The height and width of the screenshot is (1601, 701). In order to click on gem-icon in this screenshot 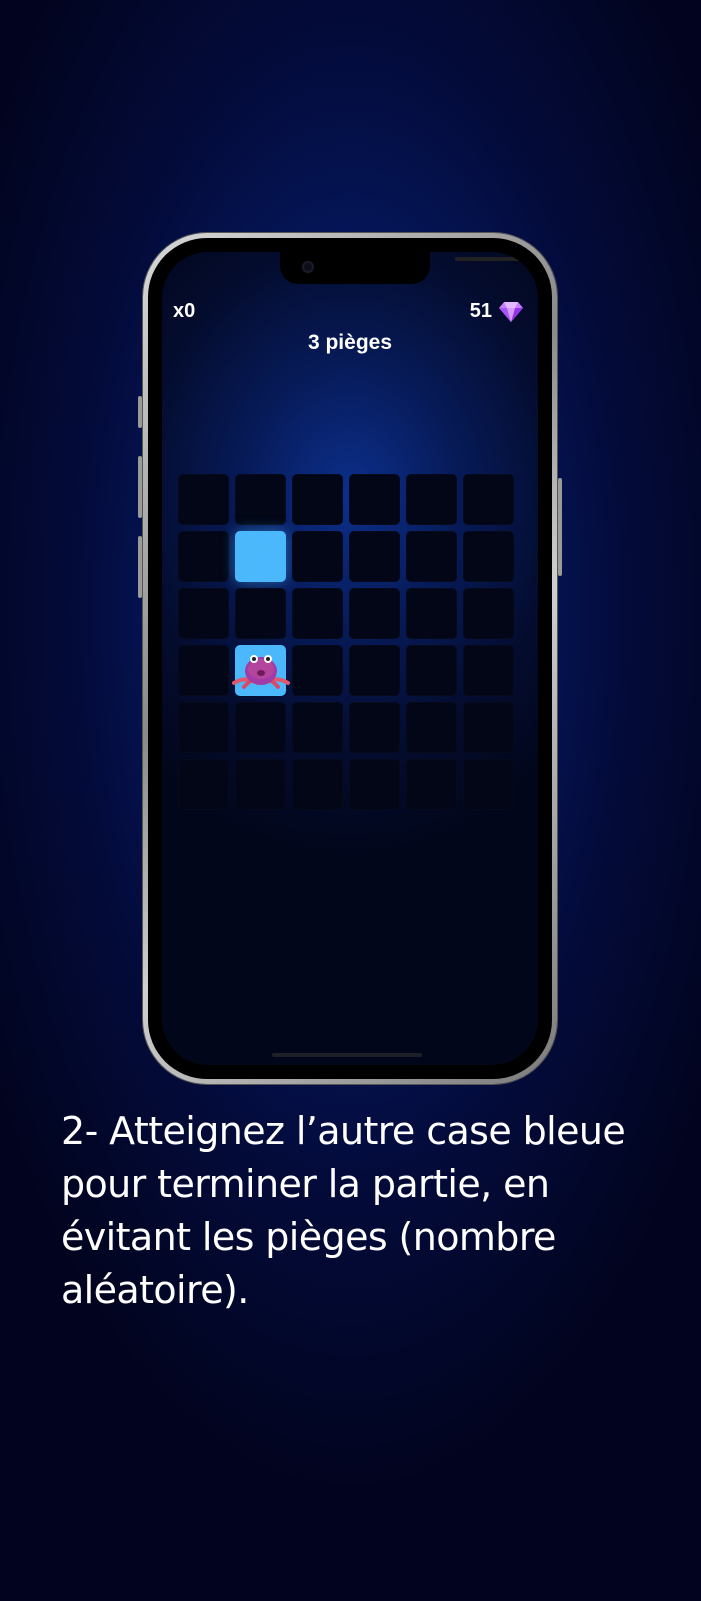, I will do `click(511, 311)`.